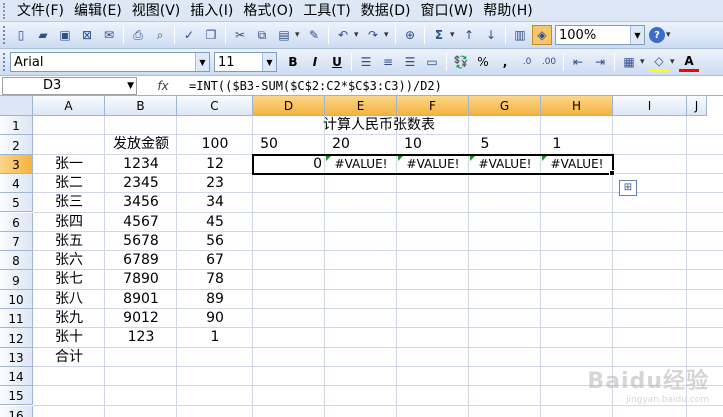  I want to click on row-header-11: 11, so click(16, 319).